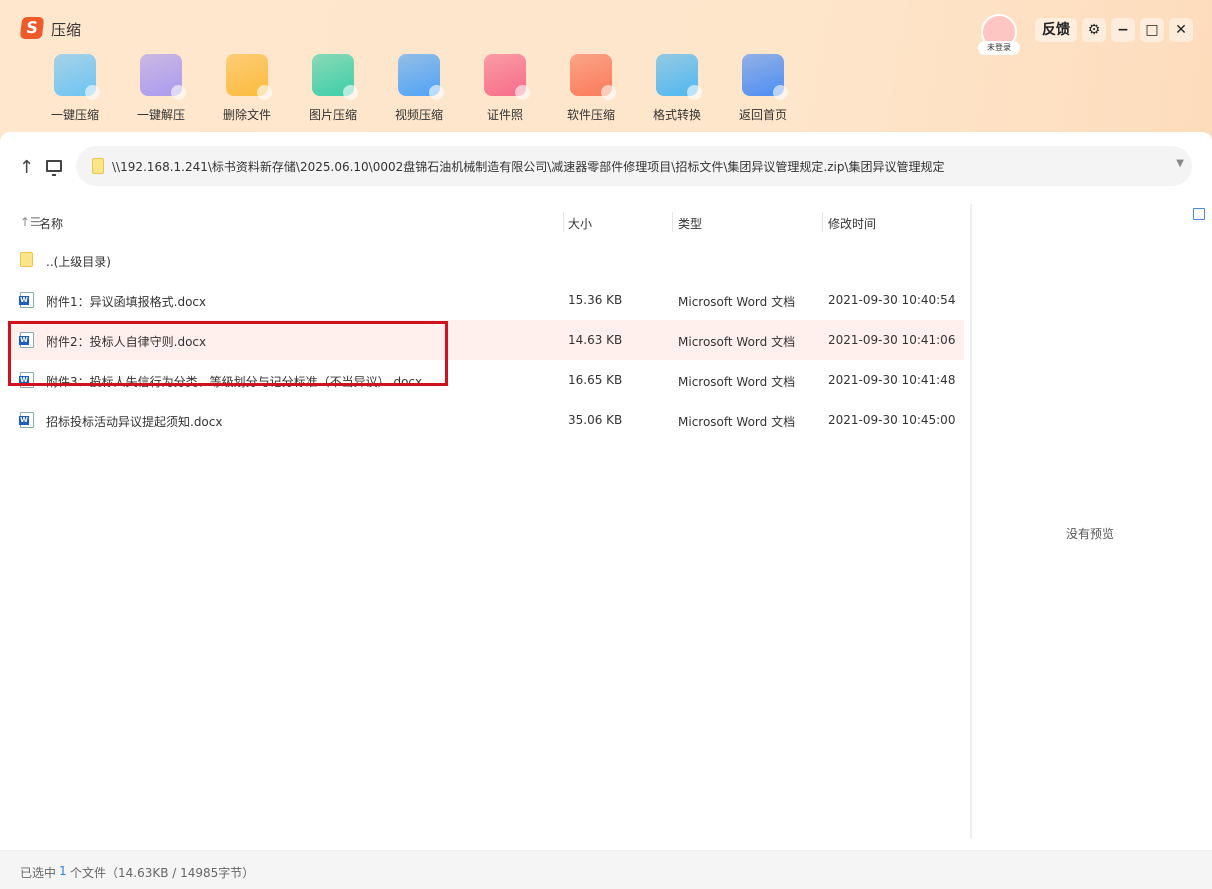  I want to click on toolbar-trash-button: 删除文件, so click(247, 88).